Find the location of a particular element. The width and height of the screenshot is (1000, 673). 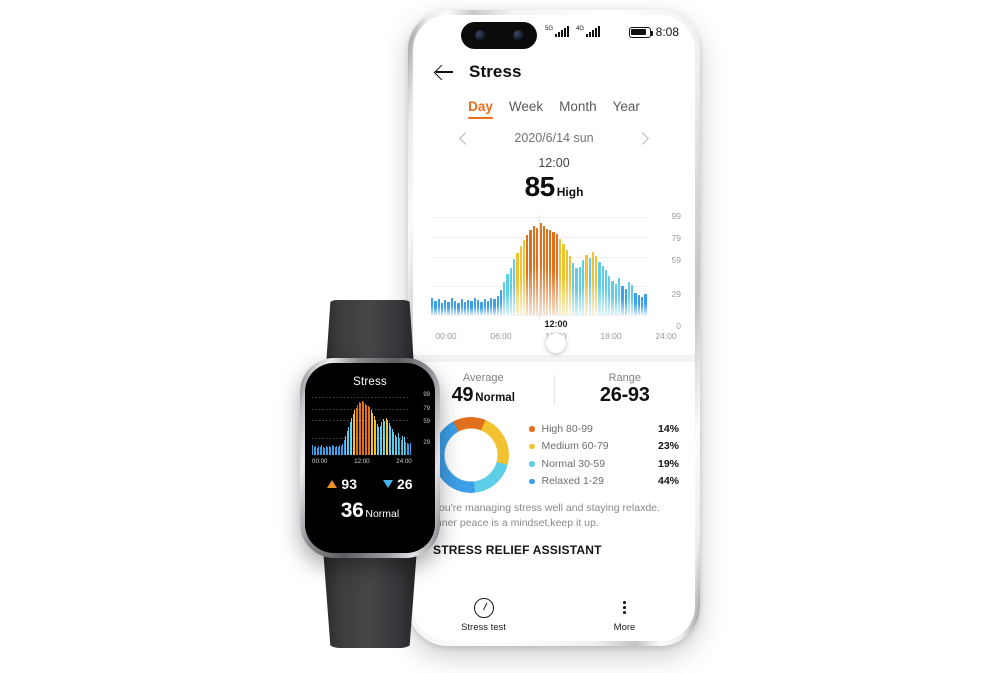

chart-x-axis: 00:0006:0012:0018:0024:00 12:00 is located at coordinates (556, 336).